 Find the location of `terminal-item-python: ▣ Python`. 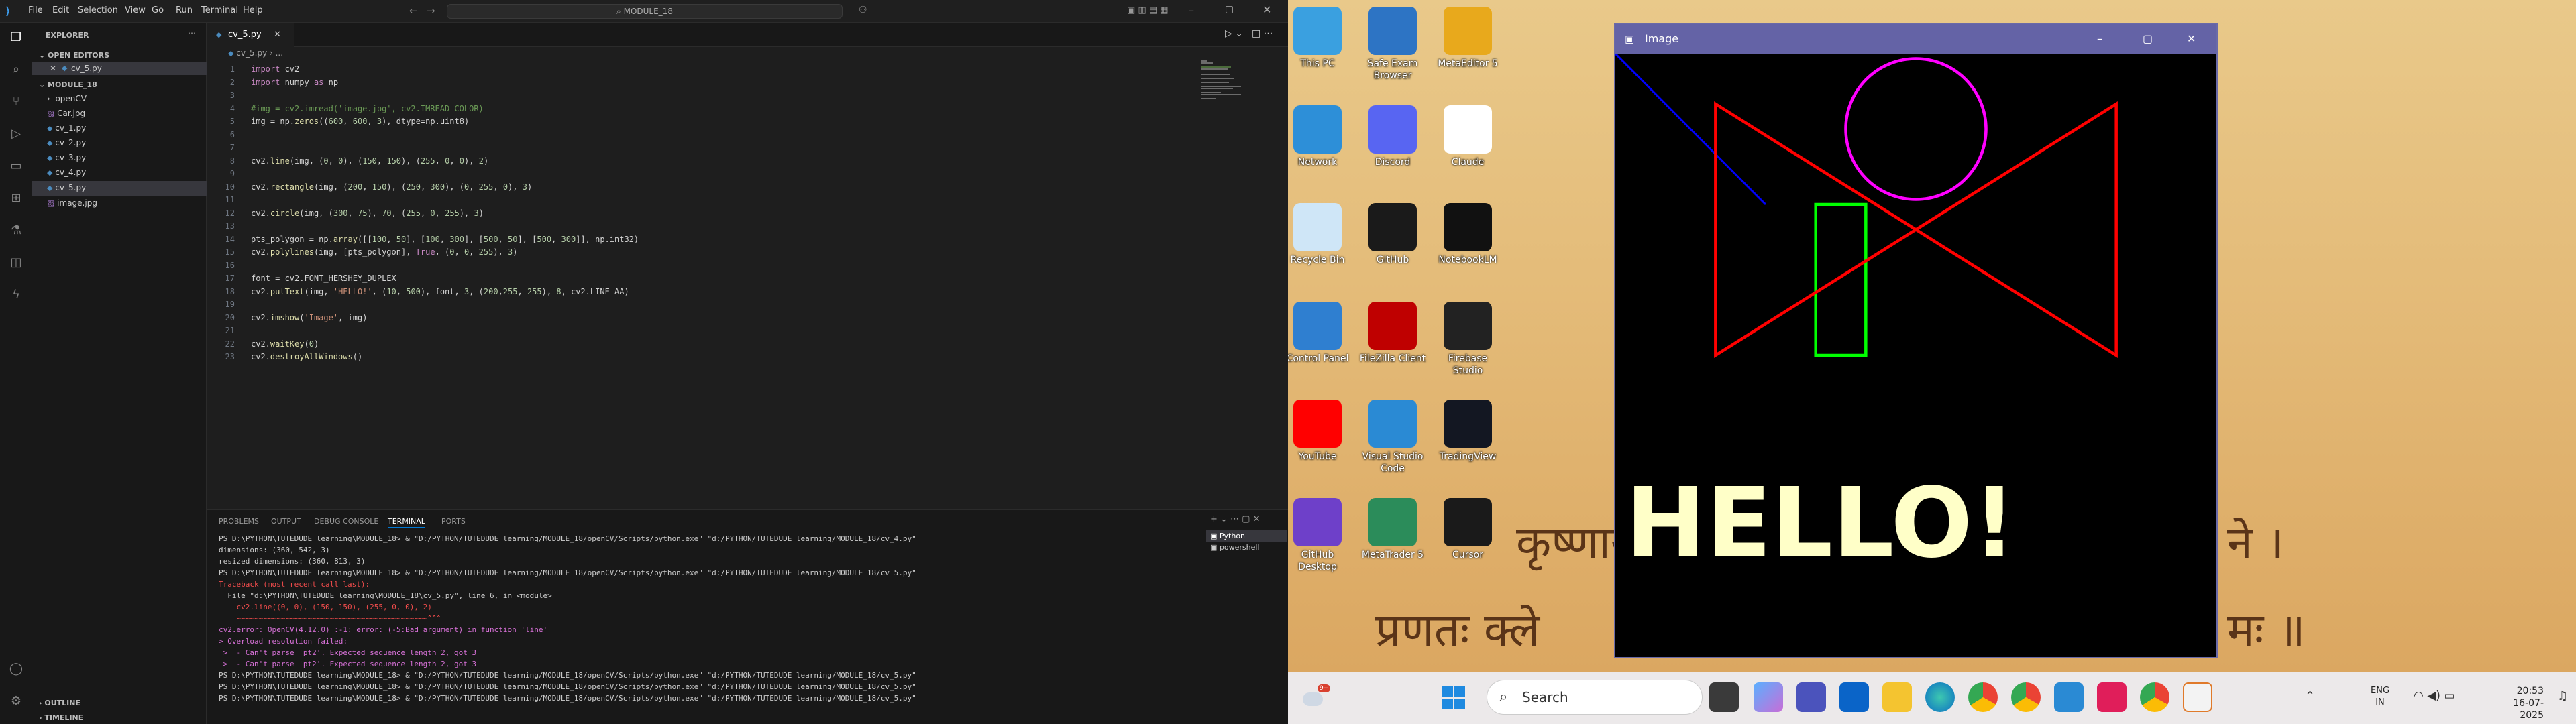

terminal-item-python: ▣ Python is located at coordinates (1246, 536).